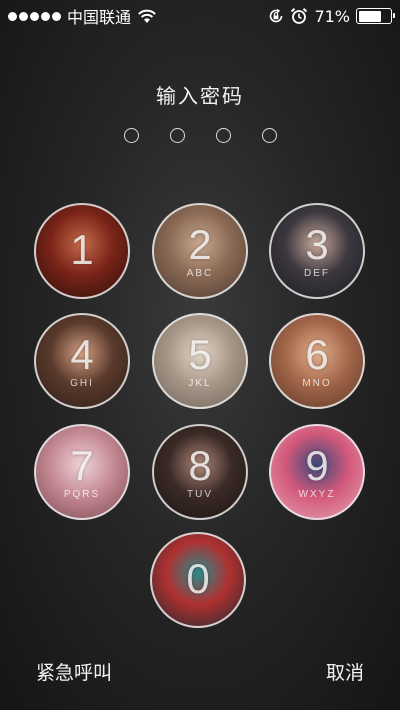 This screenshot has width=400, height=710. What do you see at coordinates (317, 494) in the screenshot?
I see `key-letters: WXYZ` at bounding box center [317, 494].